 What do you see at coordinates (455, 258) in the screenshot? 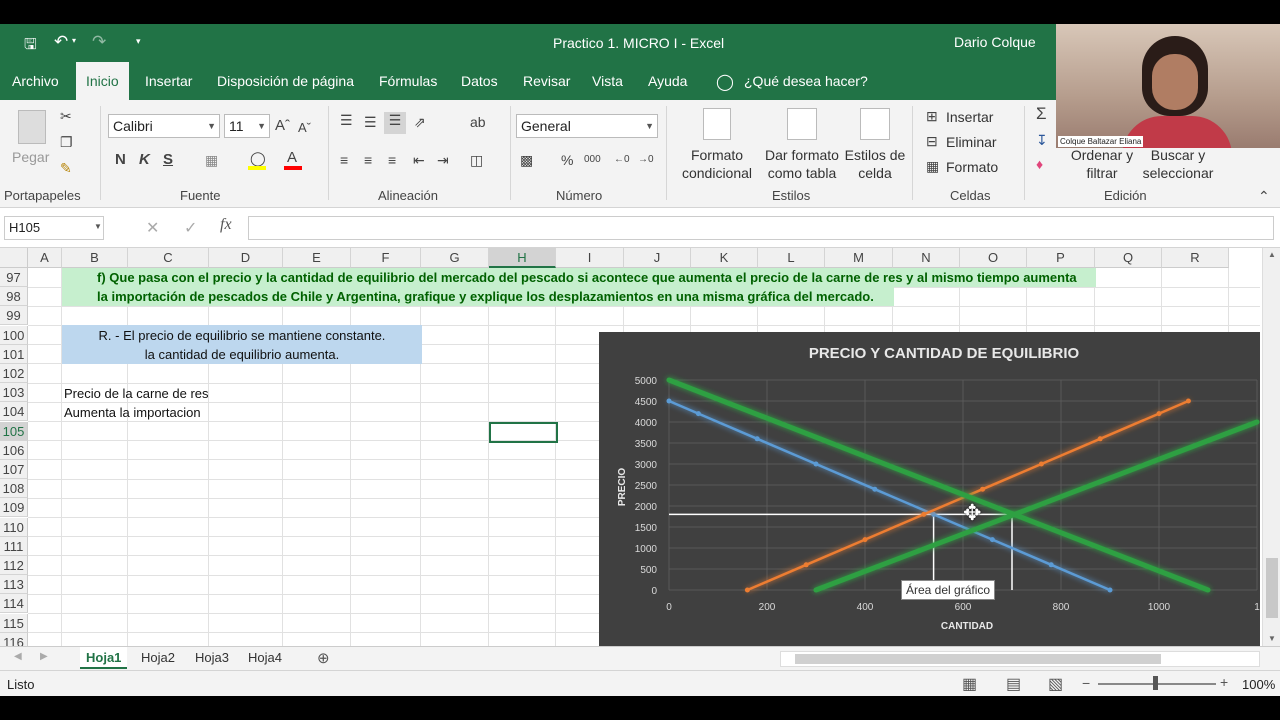
I see `column-header-g: G` at bounding box center [455, 258].